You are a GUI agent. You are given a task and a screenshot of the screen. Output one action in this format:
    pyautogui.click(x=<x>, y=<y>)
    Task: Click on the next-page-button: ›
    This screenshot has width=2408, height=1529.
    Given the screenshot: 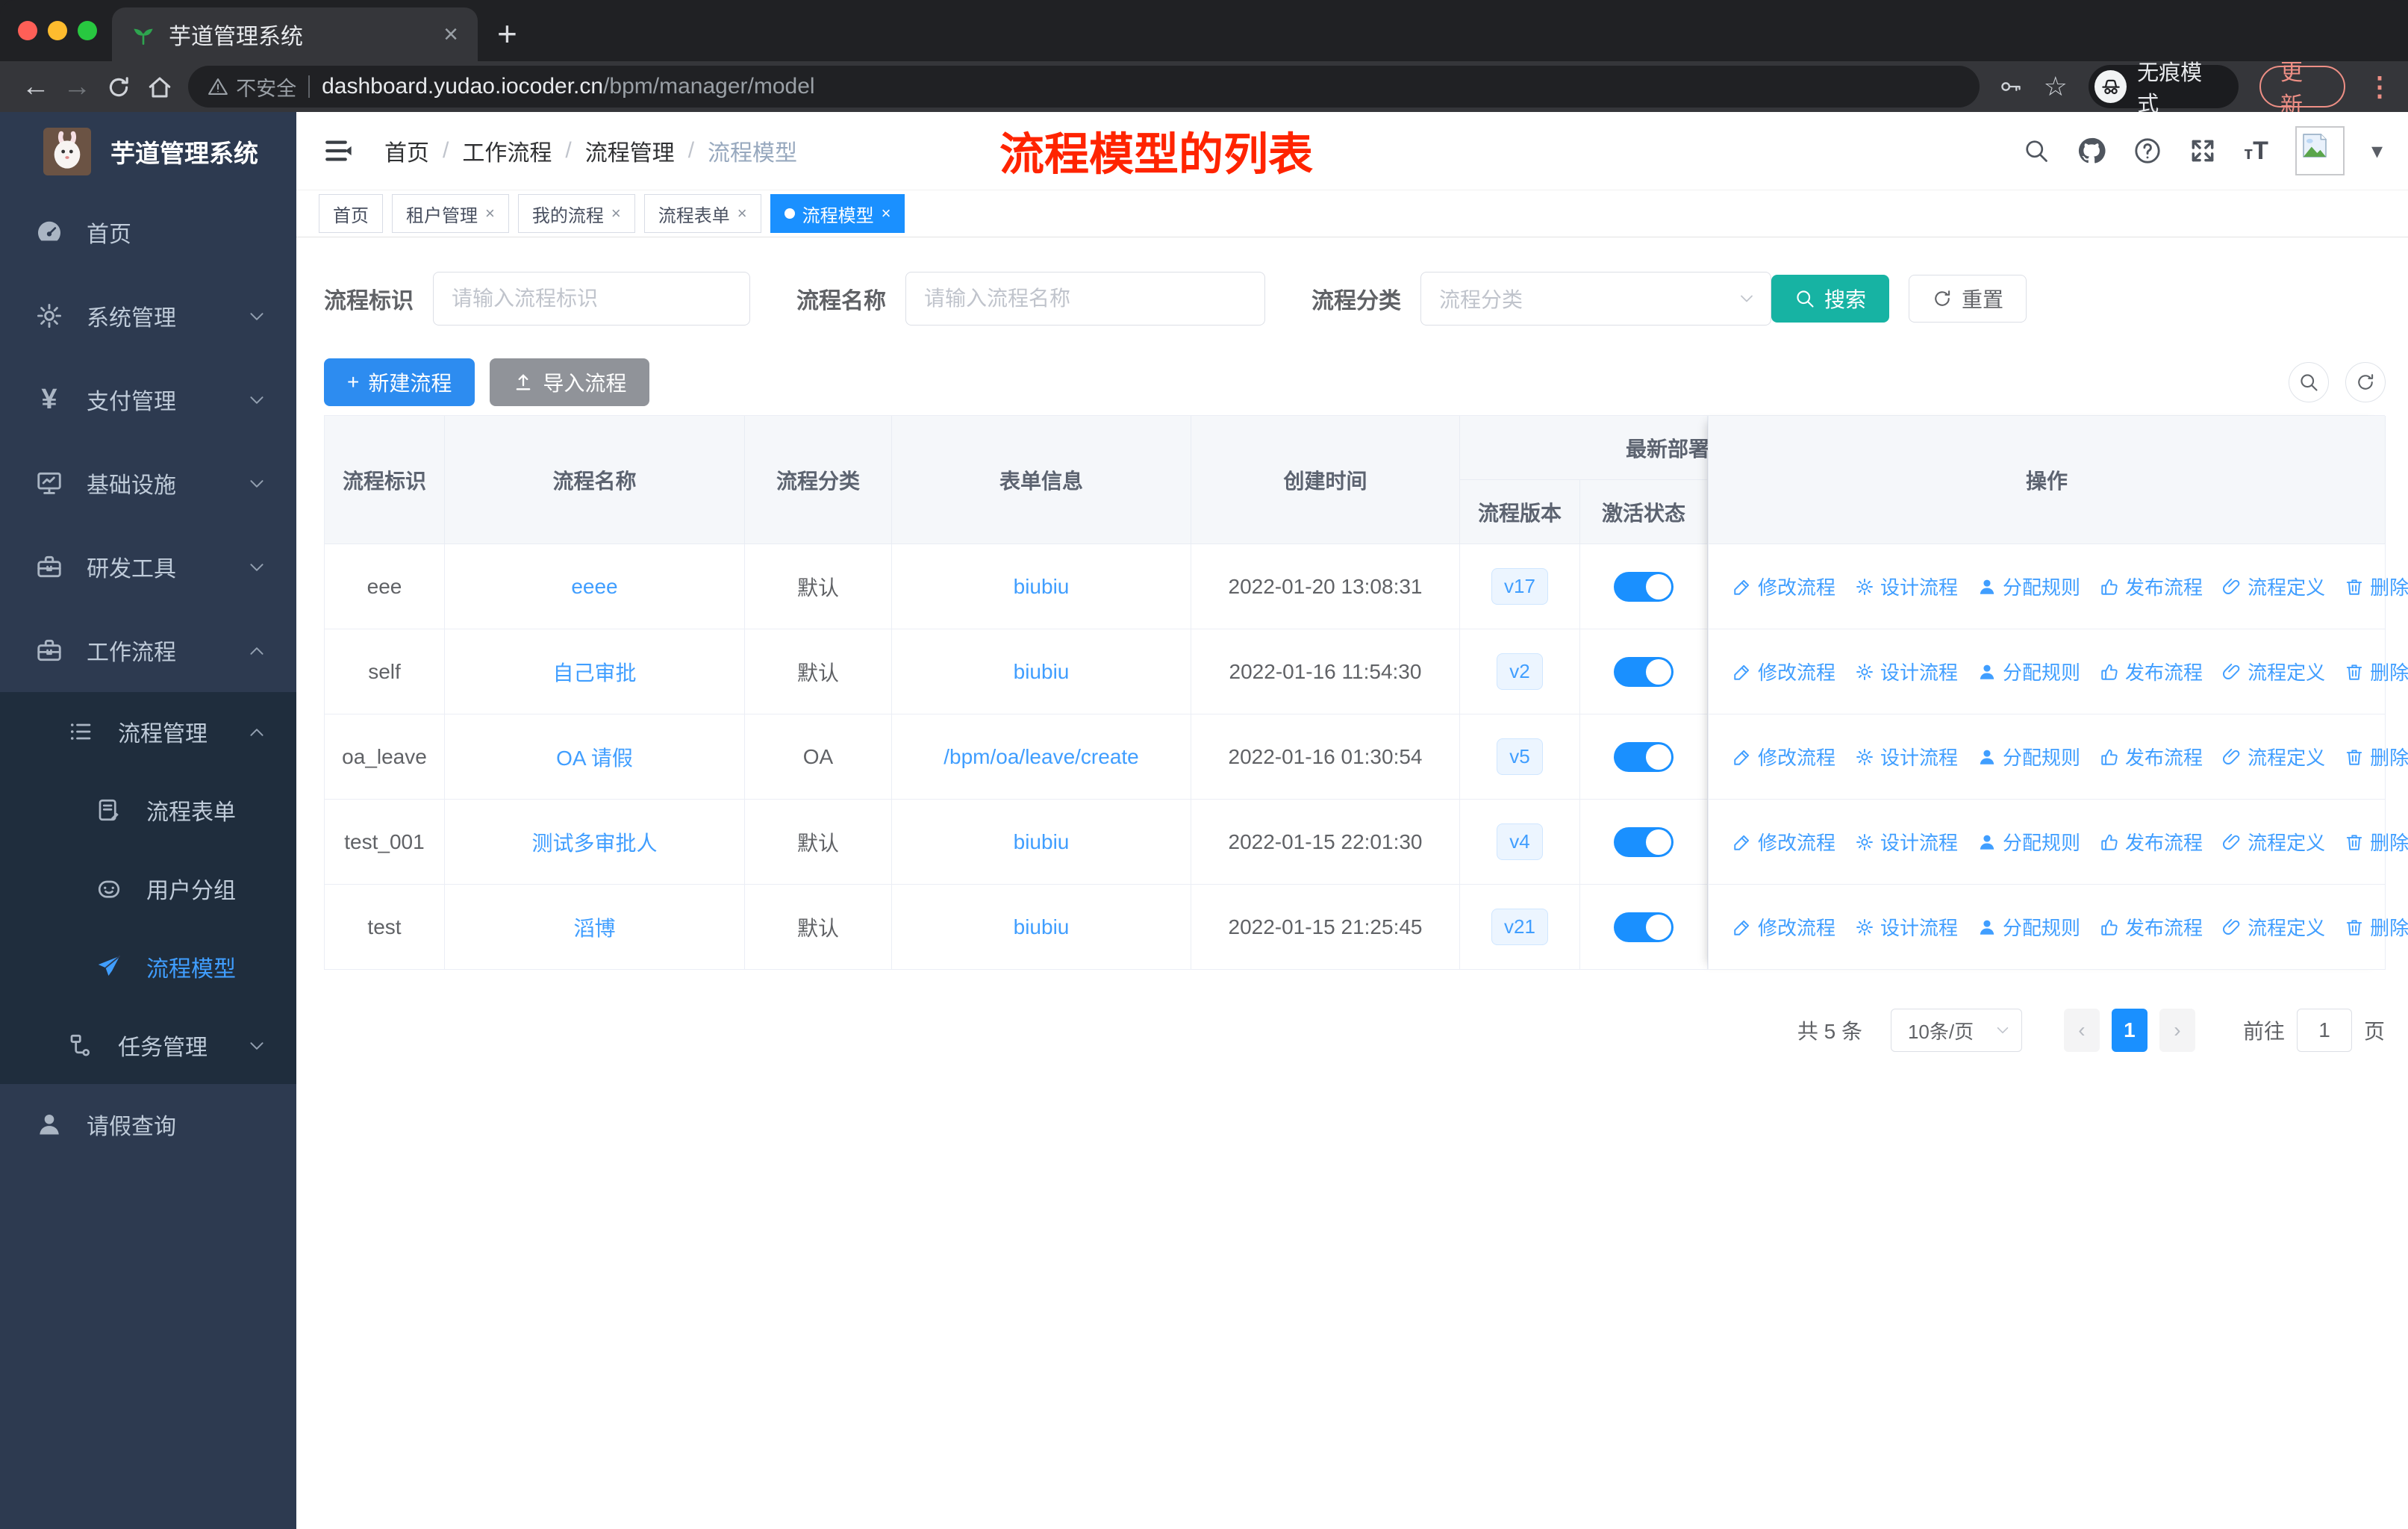 What is the action you would take?
    pyautogui.click(x=2177, y=1030)
    